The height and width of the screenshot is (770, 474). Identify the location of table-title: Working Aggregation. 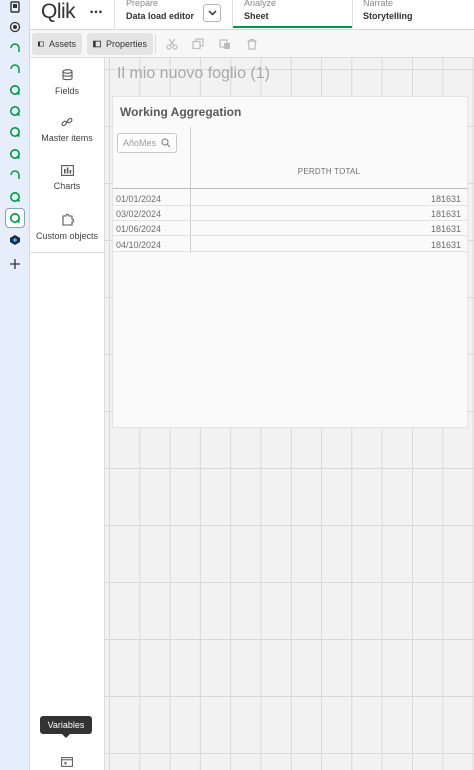
(181, 112).